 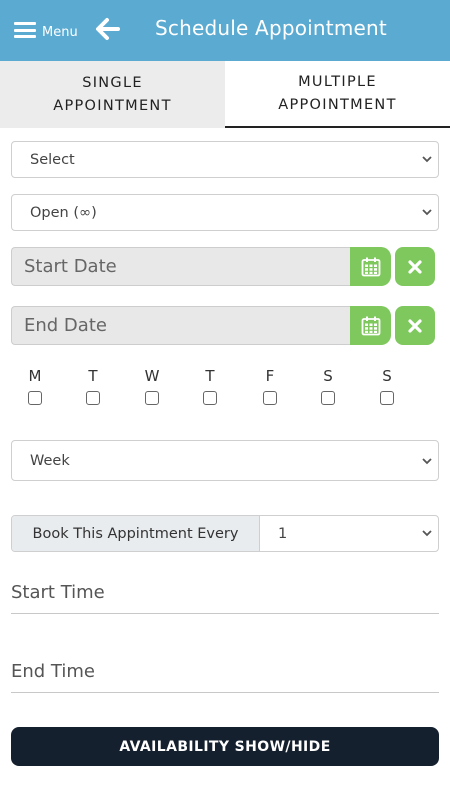 I want to click on arrow-left-icon, so click(x=108, y=29).